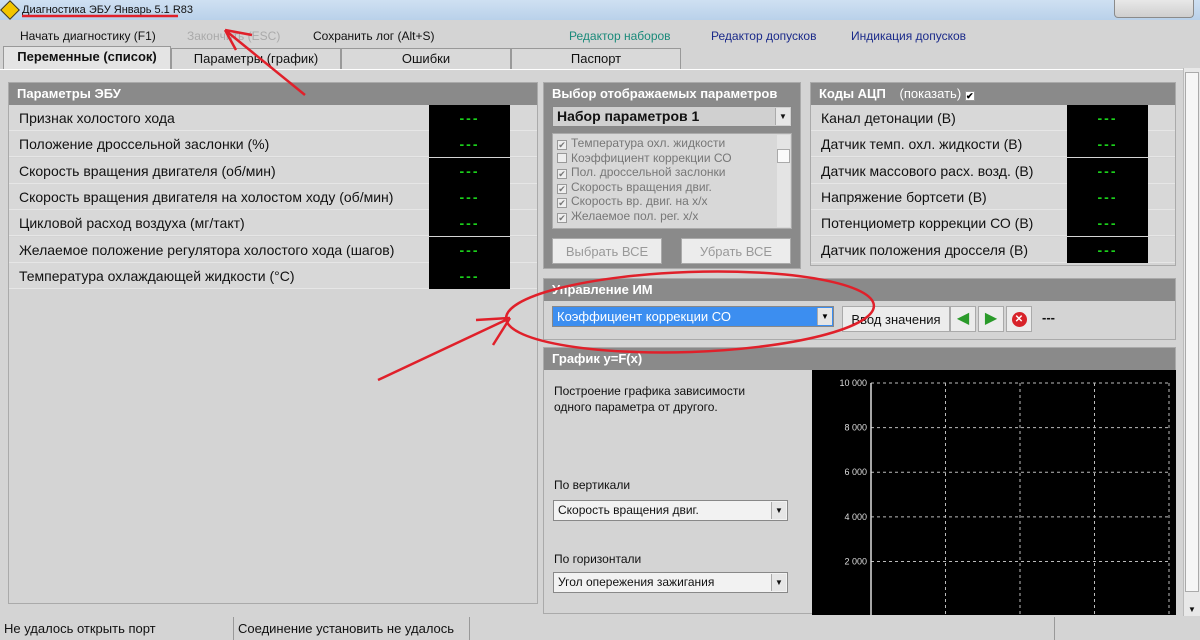 The height and width of the screenshot is (640, 1200). What do you see at coordinates (993, 94) in the screenshot?
I see `panel-header: Коды АЦП (показать) ✔` at bounding box center [993, 94].